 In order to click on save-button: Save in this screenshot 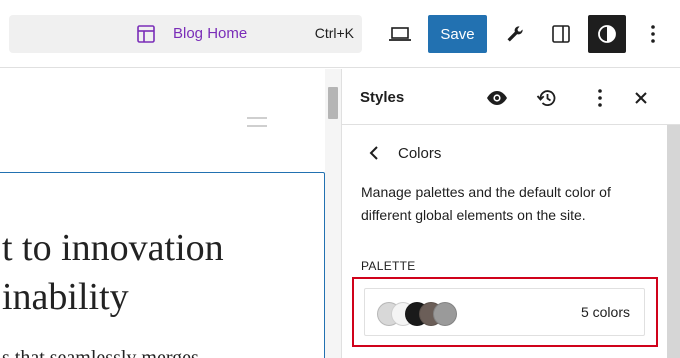, I will do `click(457, 34)`.